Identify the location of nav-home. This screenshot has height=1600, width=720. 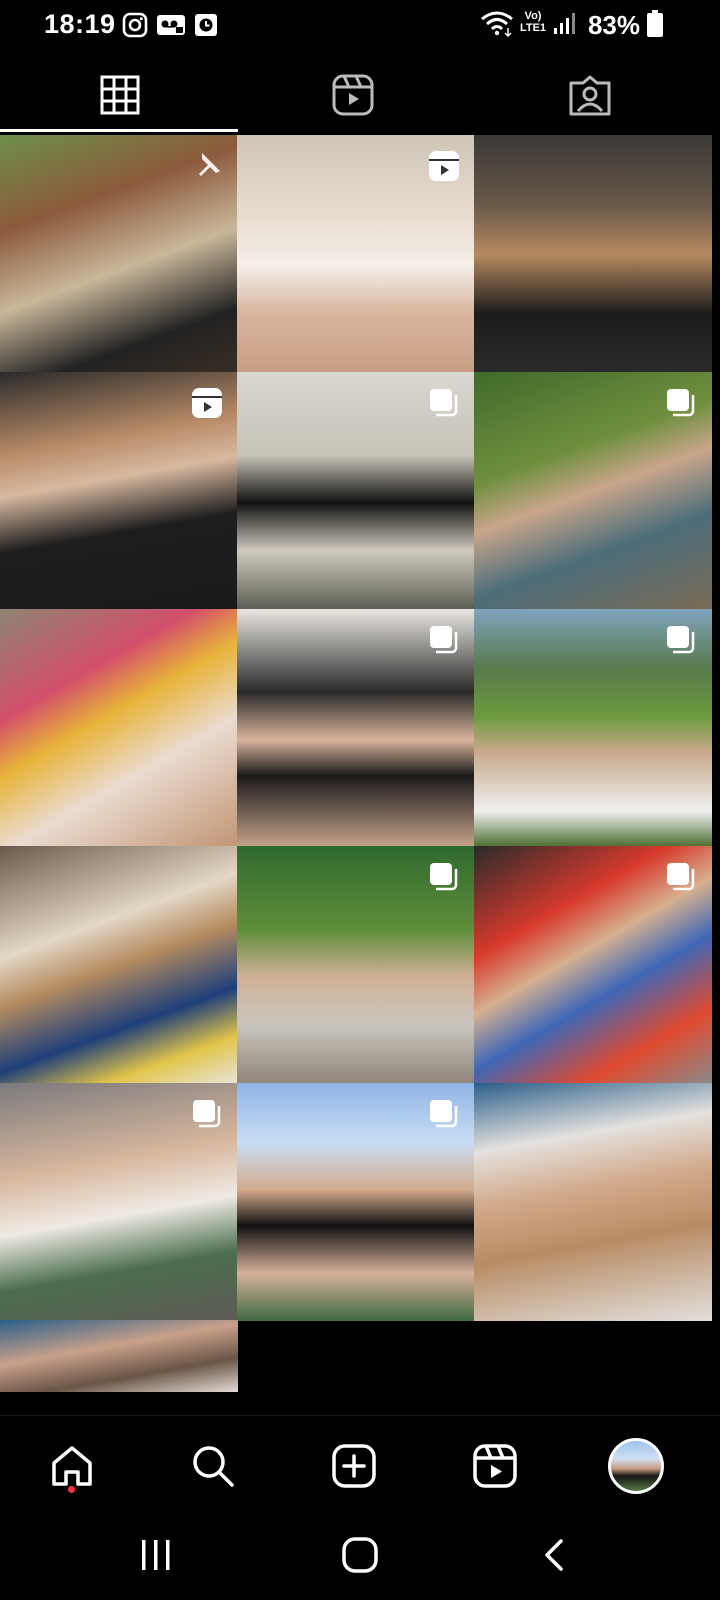
(72, 1466).